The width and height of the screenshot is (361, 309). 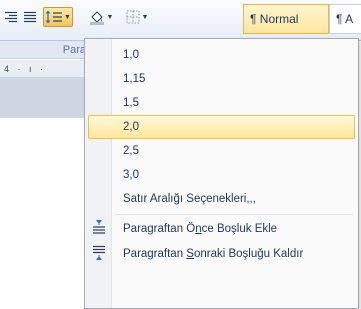 I want to click on justify-icon, so click(x=30, y=17).